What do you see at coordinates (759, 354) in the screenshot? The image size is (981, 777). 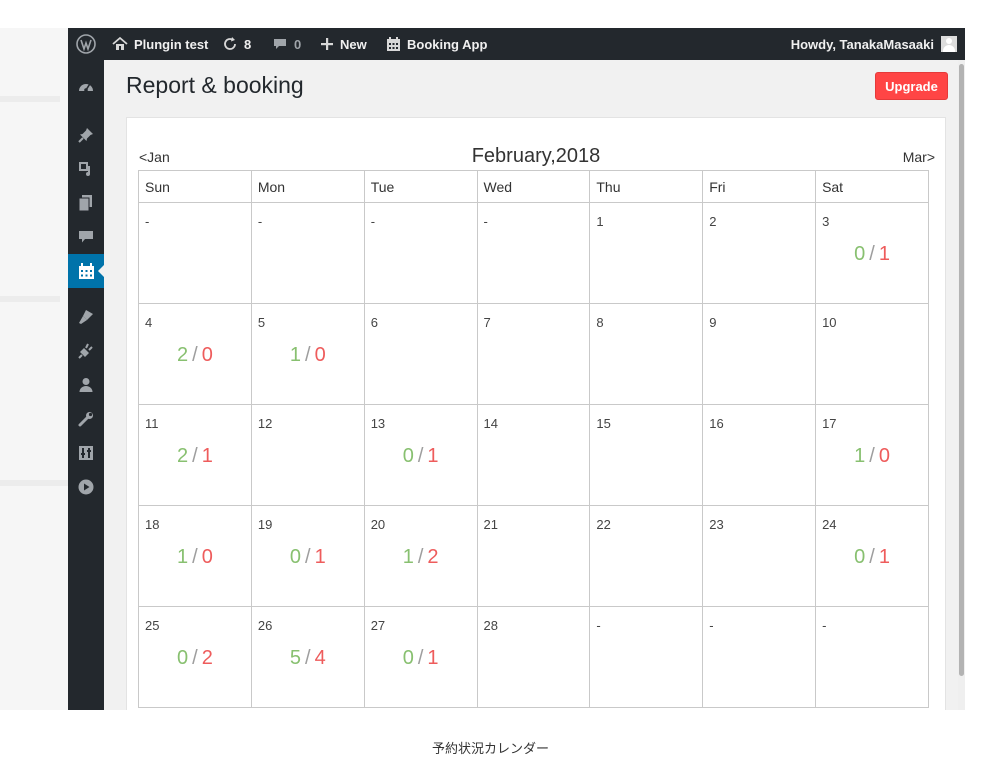 I see `calendar-day-cell: 9` at bounding box center [759, 354].